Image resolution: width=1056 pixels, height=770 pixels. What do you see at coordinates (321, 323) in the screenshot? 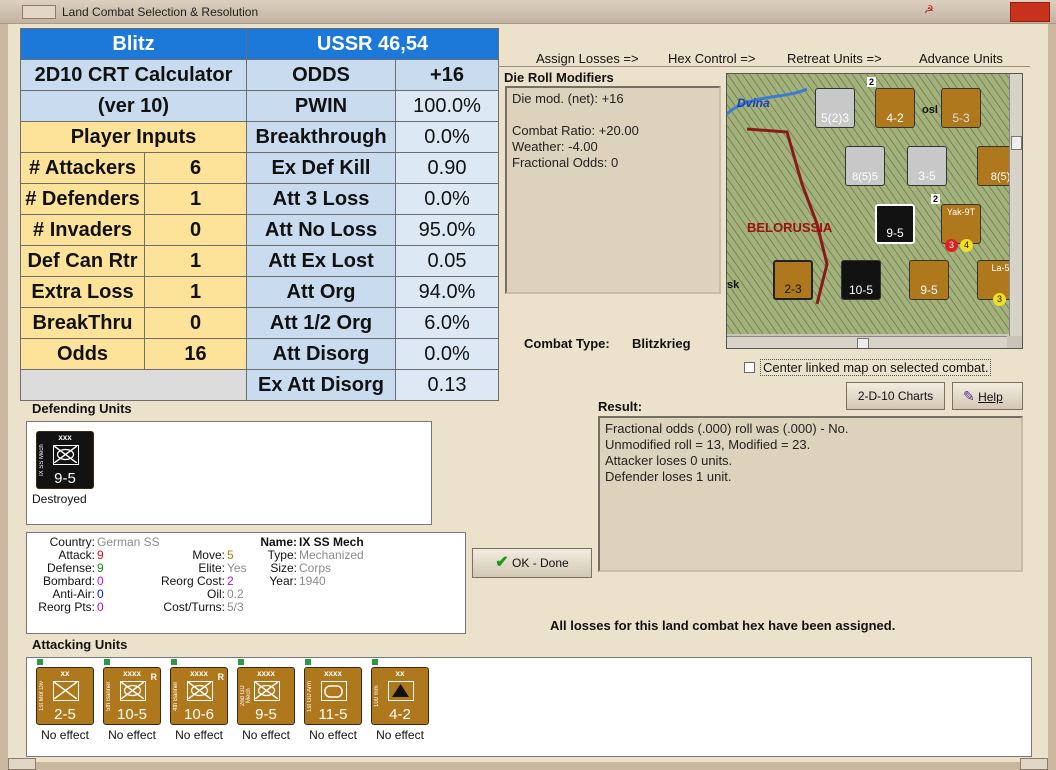
I see `output-label: Att 1/2 Org` at bounding box center [321, 323].